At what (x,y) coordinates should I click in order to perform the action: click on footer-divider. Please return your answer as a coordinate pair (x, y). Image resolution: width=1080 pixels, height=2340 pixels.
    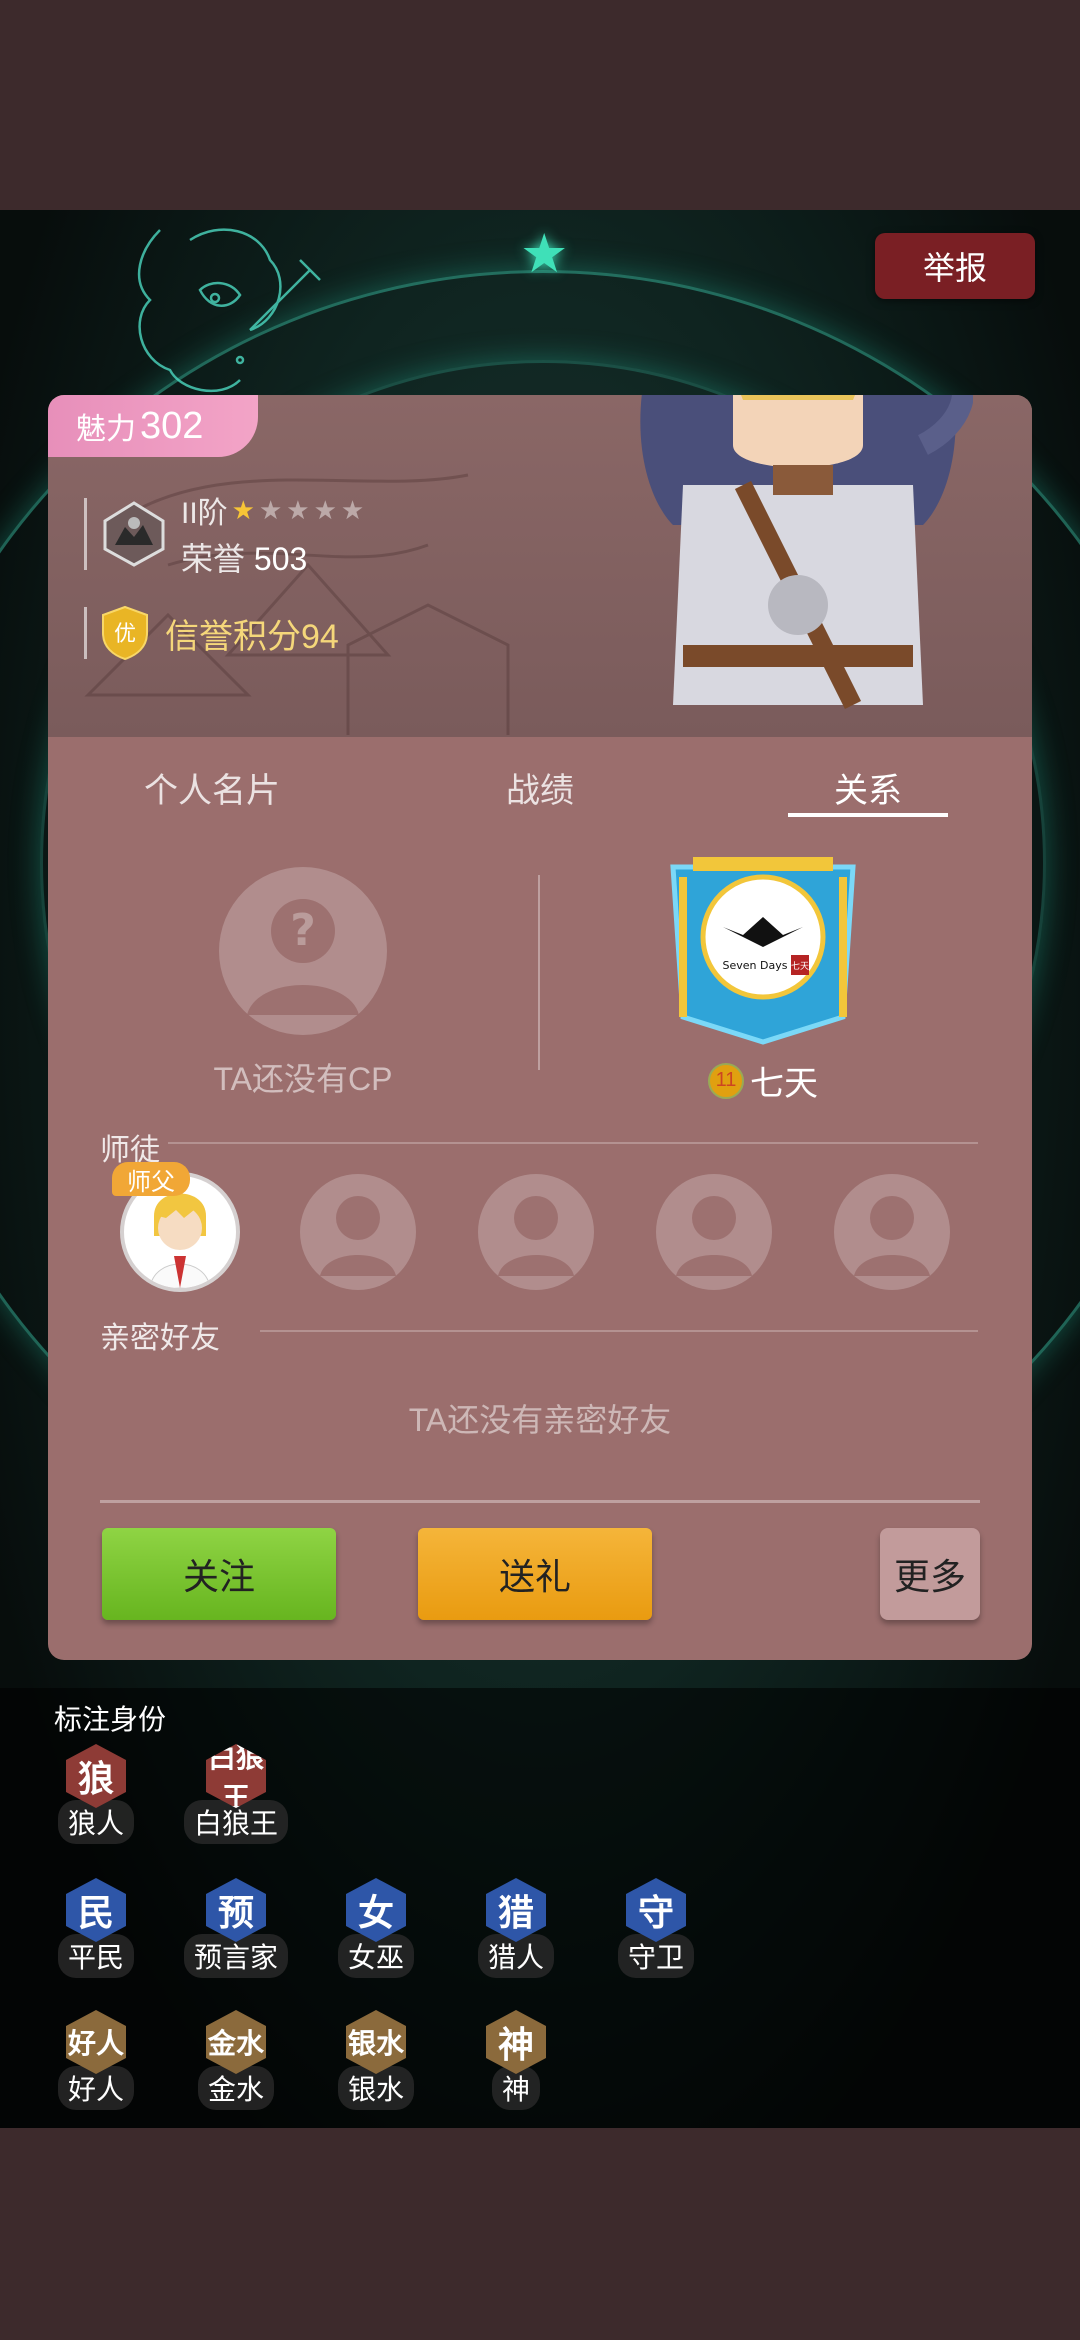
    Looking at the image, I should click on (540, 1501).